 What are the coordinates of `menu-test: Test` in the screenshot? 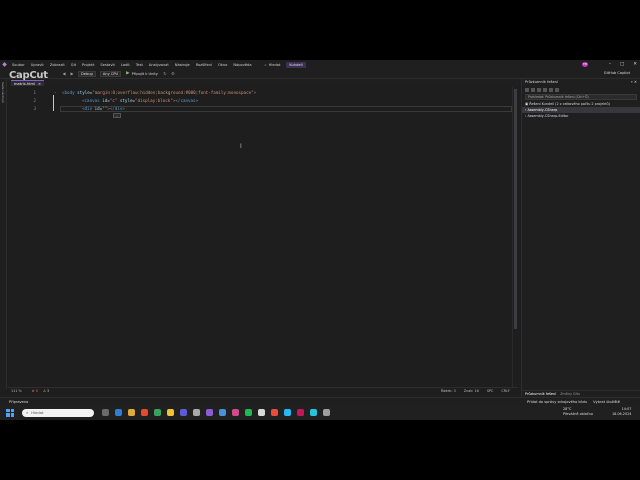 It's located at (139, 65).